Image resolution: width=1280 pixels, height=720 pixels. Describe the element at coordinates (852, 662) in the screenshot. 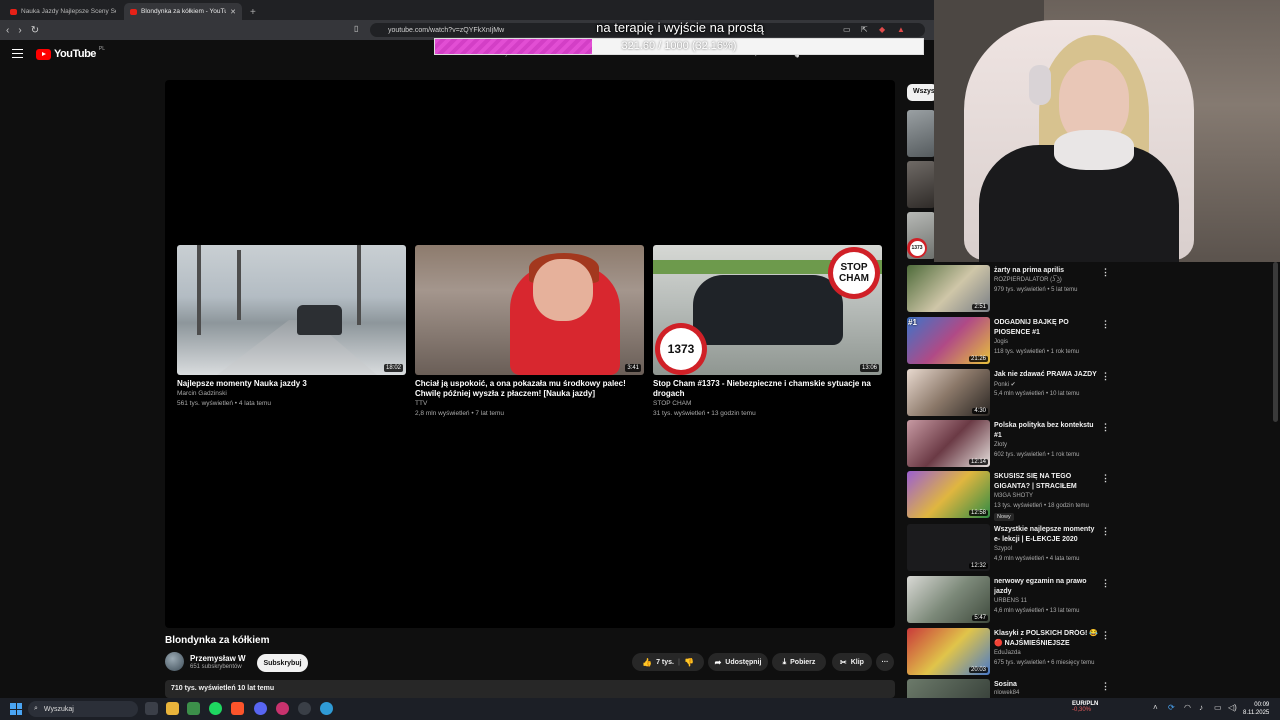

I see `clip-button: ✂ Klip` at that location.